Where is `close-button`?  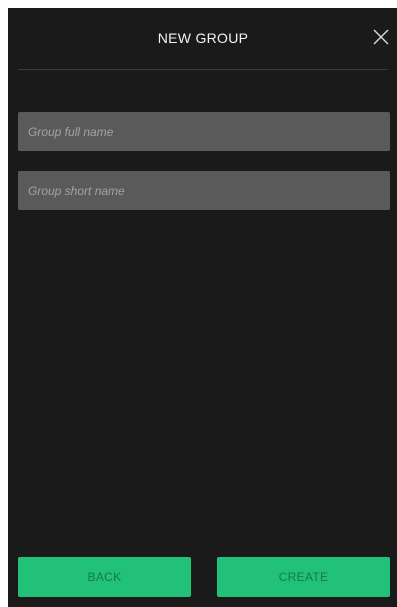
close-button is located at coordinates (381, 37).